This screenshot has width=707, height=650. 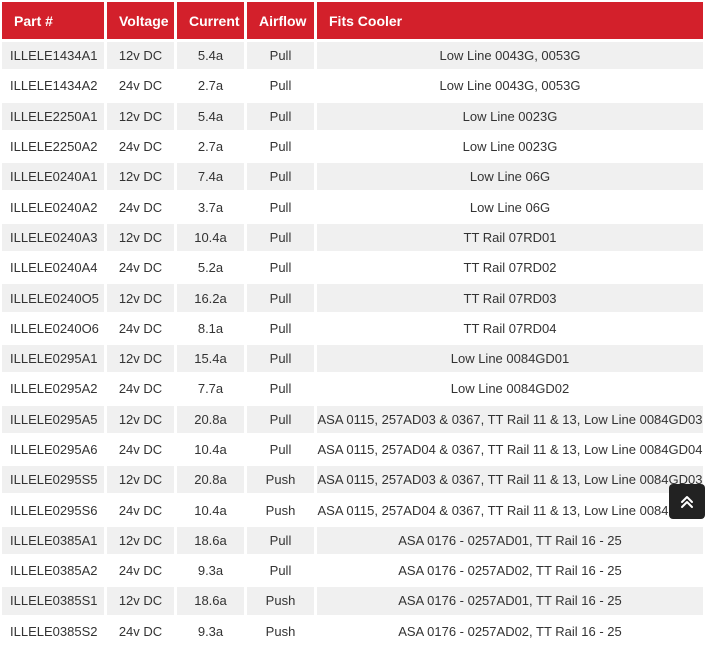 I want to click on cell-current: 9.3a, so click(x=210, y=631).